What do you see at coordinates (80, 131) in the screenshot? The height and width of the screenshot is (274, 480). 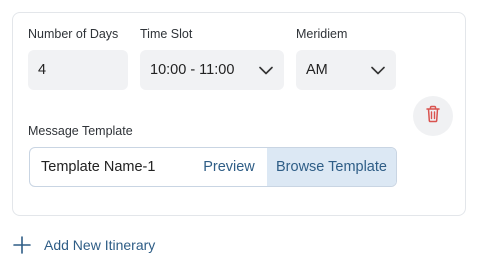 I see `message-template-label: Message Template` at bounding box center [80, 131].